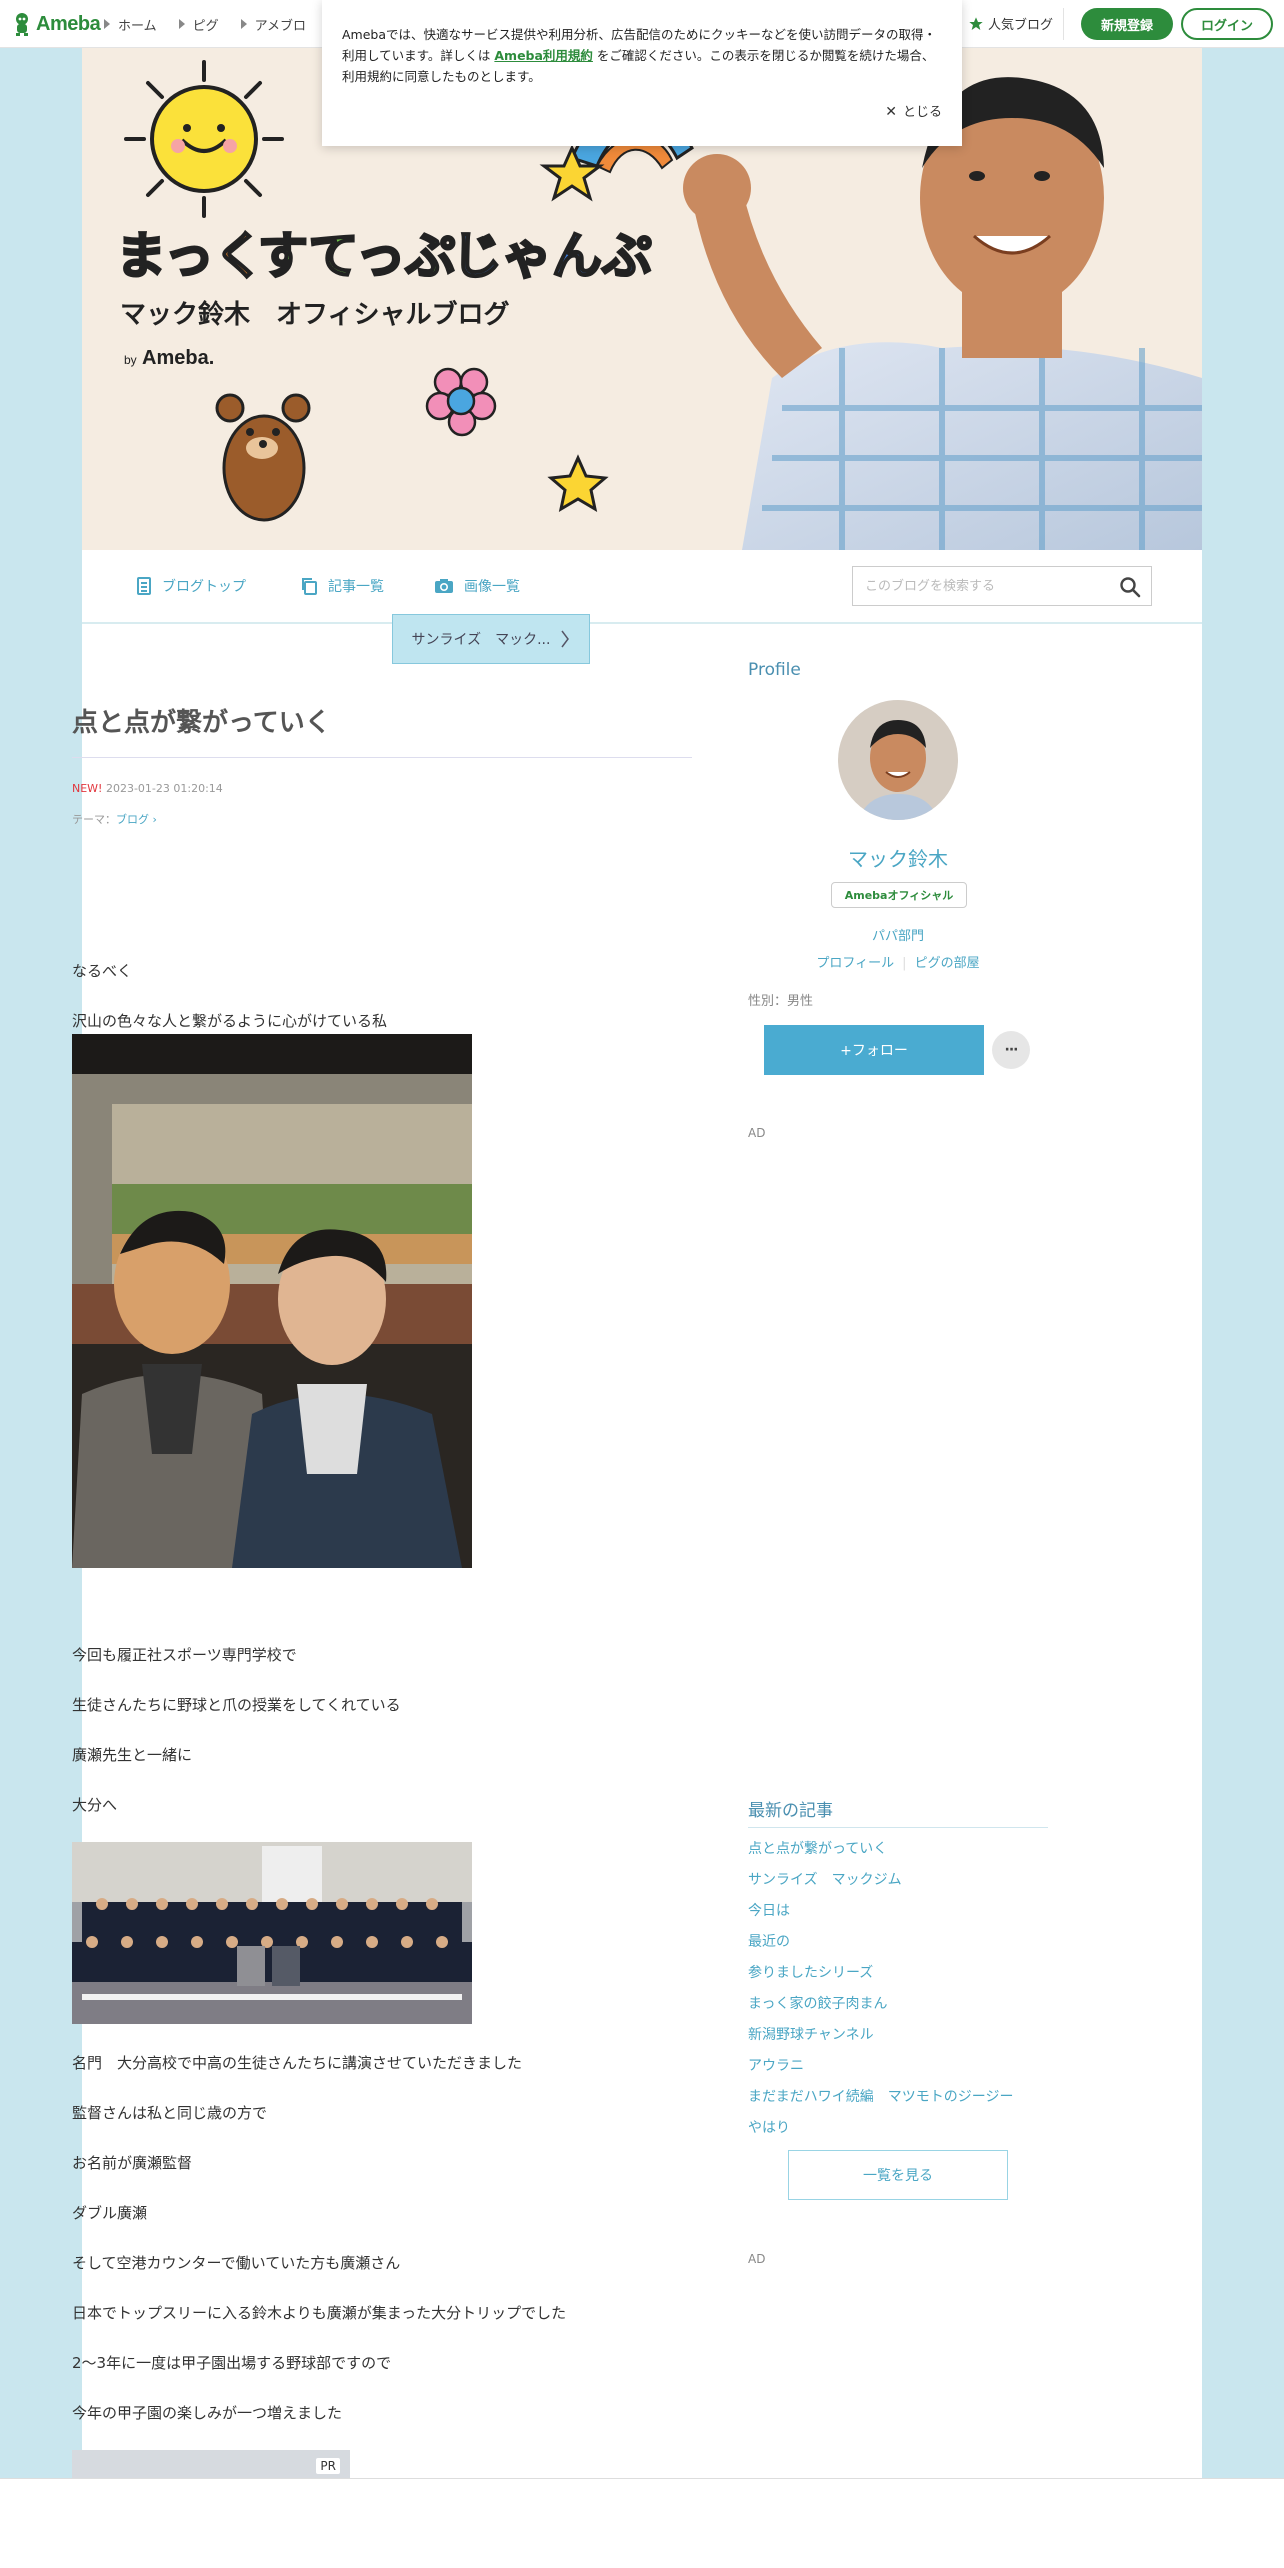  I want to click on more-options-button: ···, so click(1011, 1050).